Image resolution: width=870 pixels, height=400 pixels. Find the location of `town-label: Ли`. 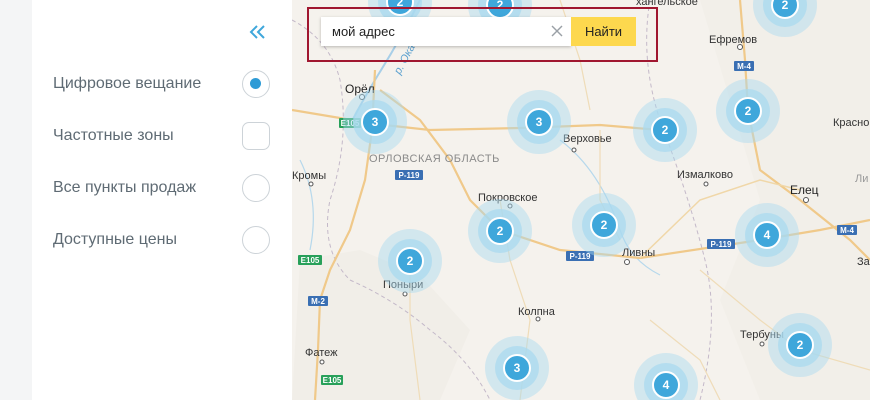

town-label: Ли is located at coordinates (861, 179).